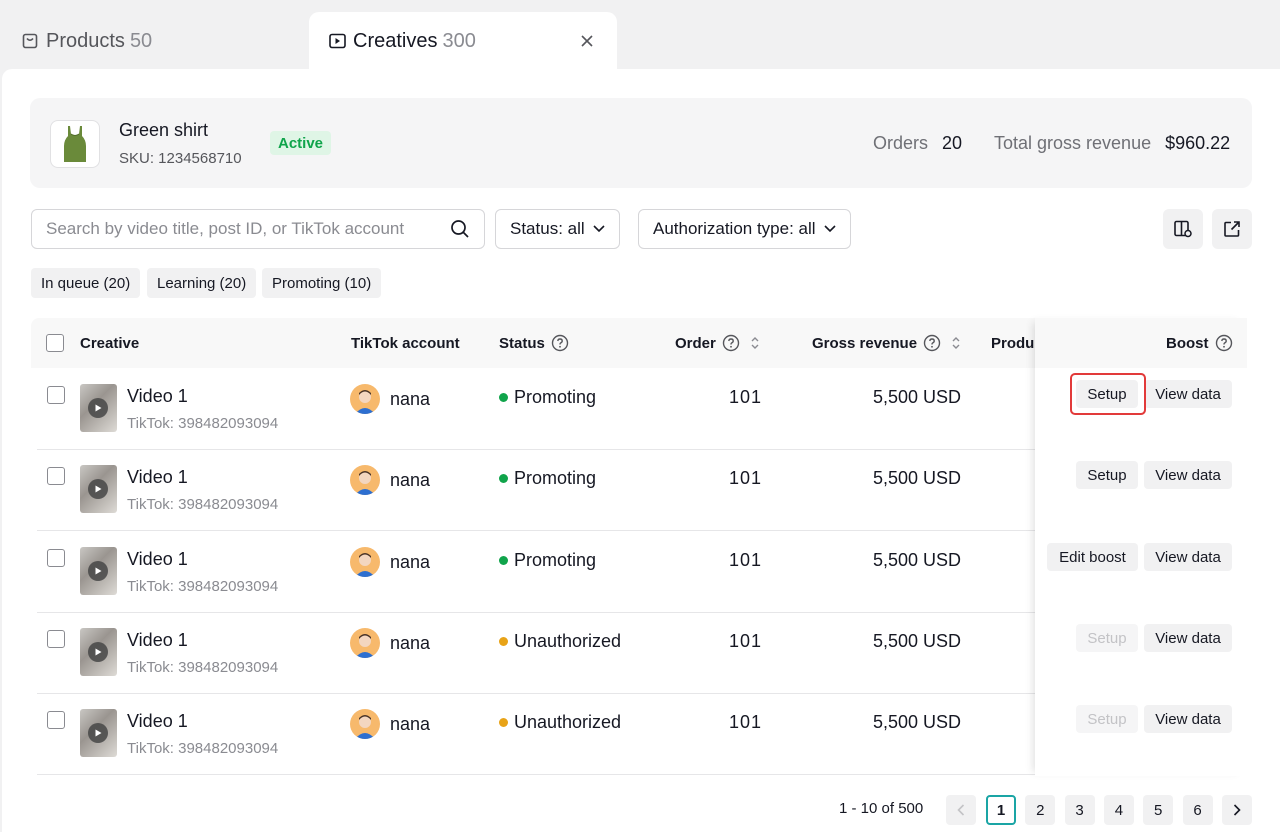 Image resolution: width=1280 pixels, height=832 pixels. I want to click on chip-learning: Learning (20), so click(202, 283).